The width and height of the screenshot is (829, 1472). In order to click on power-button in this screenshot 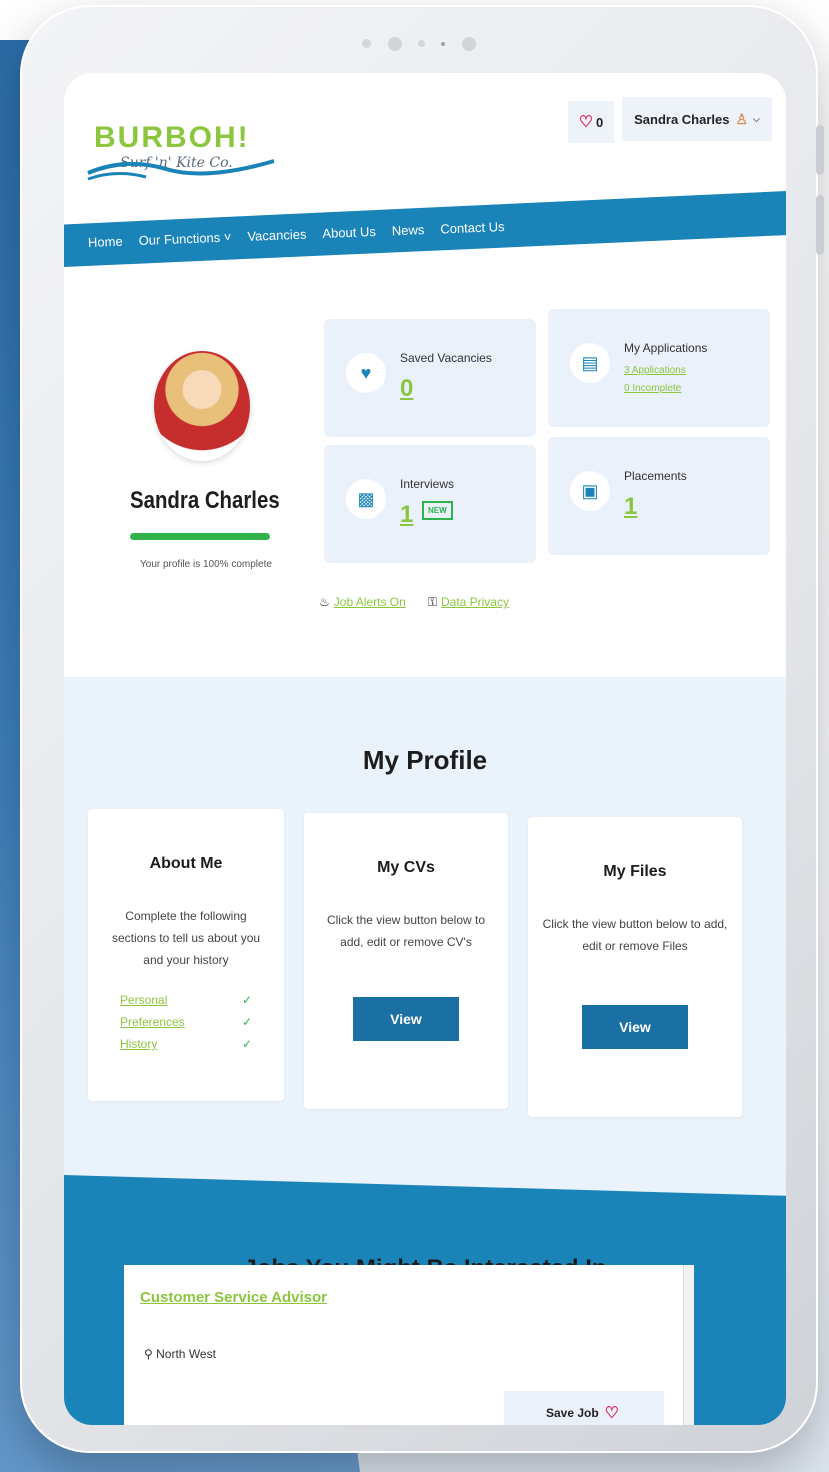, I will do `click(820, 225)`.